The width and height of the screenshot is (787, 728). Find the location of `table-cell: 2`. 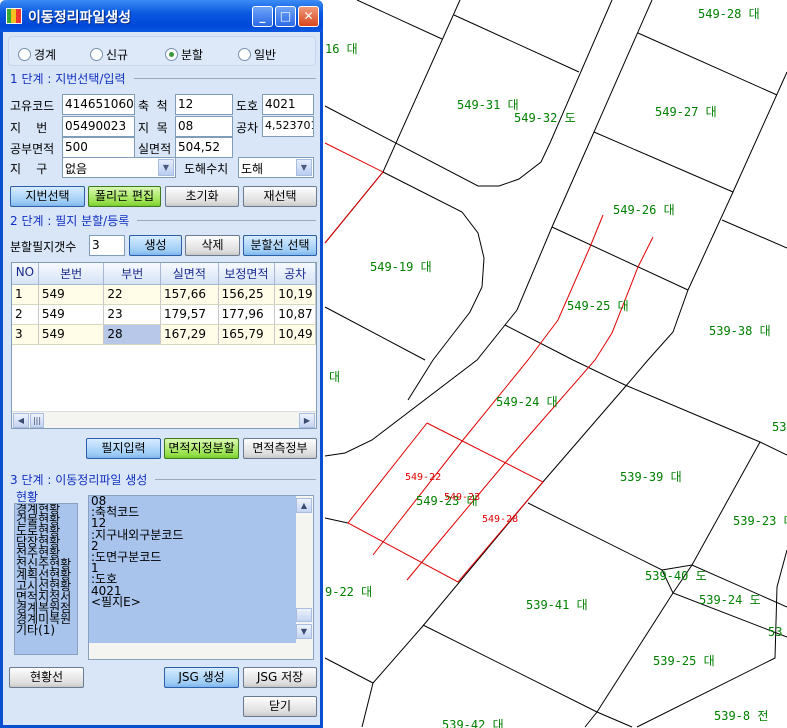

table-cell: 2 is located at coordinates (25, 315).